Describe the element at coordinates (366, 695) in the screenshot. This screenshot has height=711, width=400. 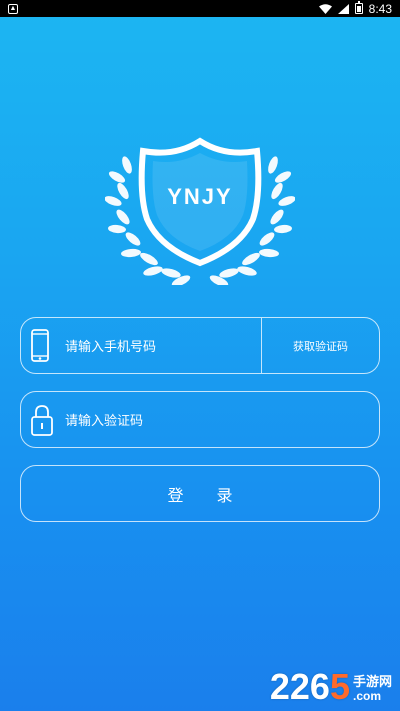
I see `watermark-domain: .com` at that location.